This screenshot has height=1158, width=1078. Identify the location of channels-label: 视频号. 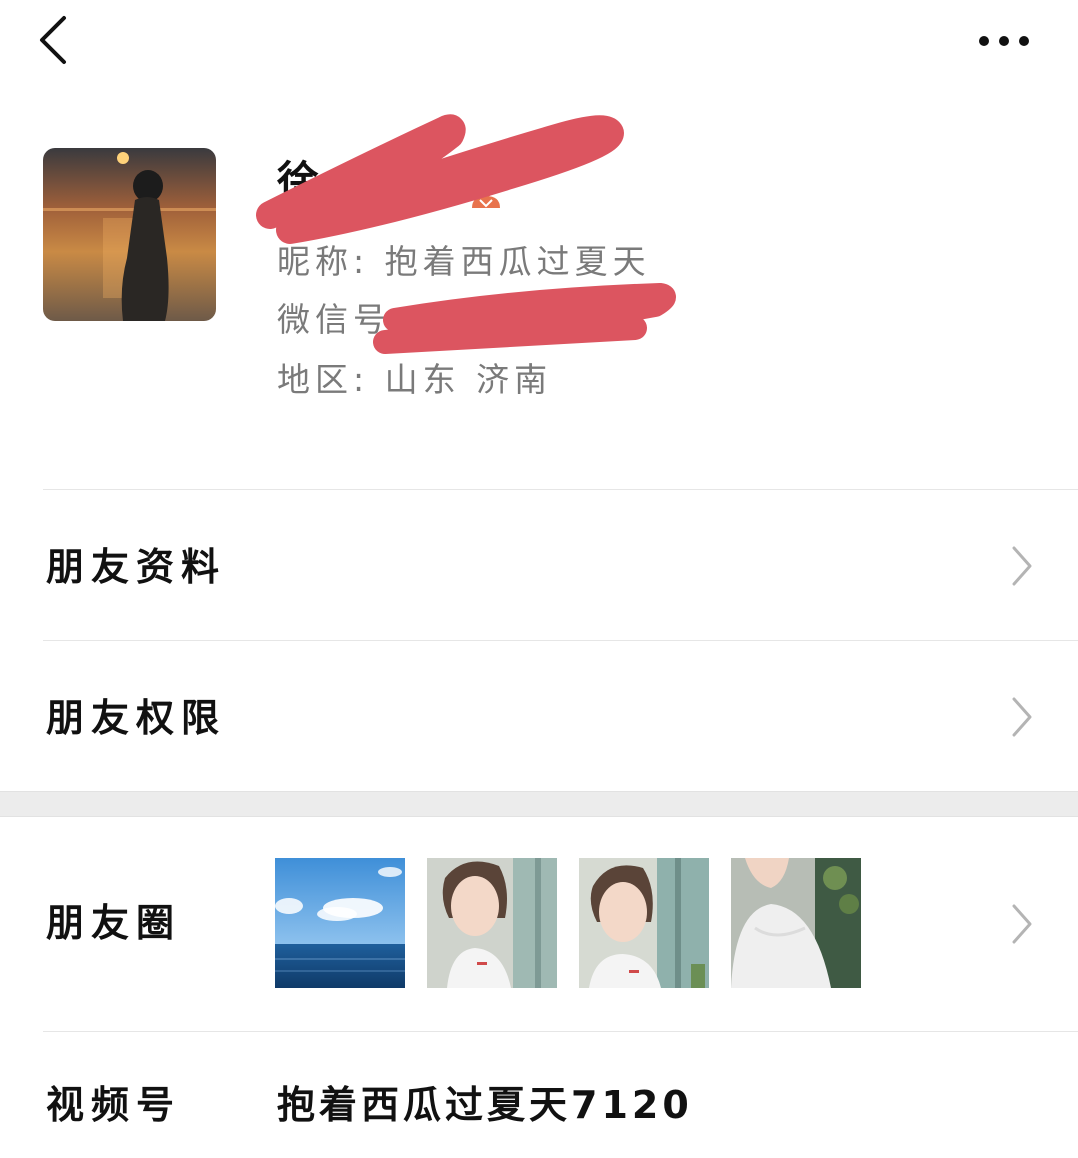
(114, 1105).